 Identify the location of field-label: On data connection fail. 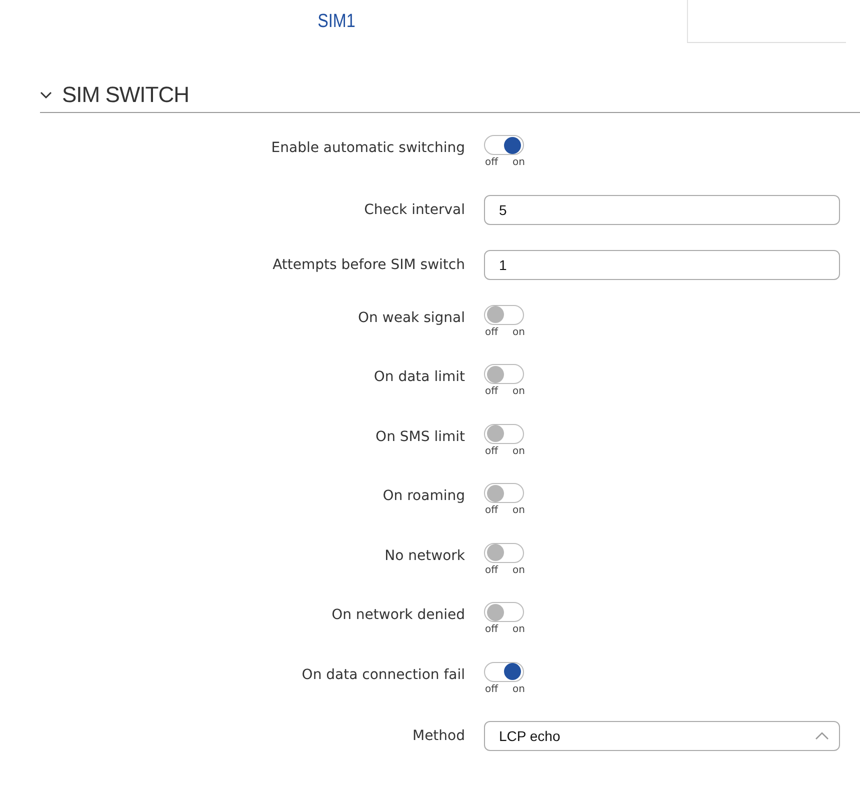
(382, 674).